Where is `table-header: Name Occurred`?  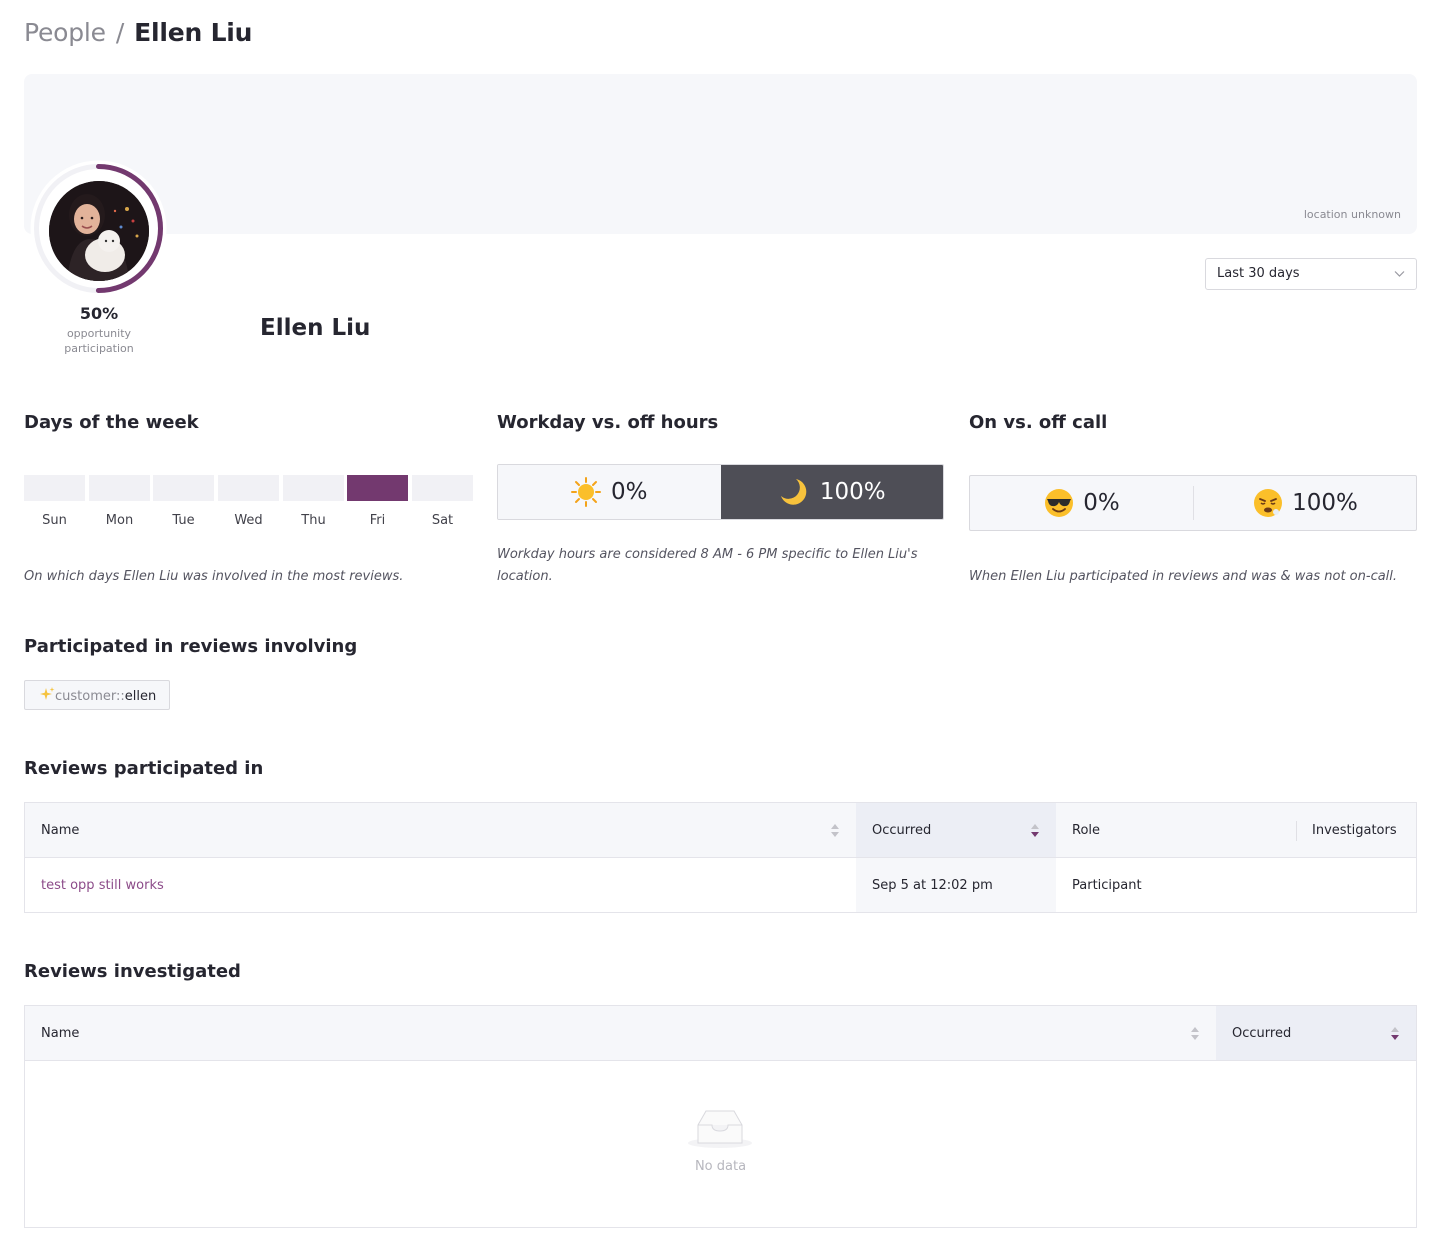
table-header: Name Occurred is located at coordinates (720, 1033).